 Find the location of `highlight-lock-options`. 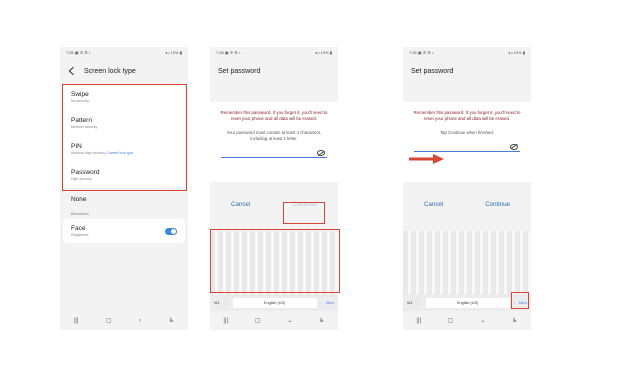

highlight-lock-options is located at coordinates (124, 137).